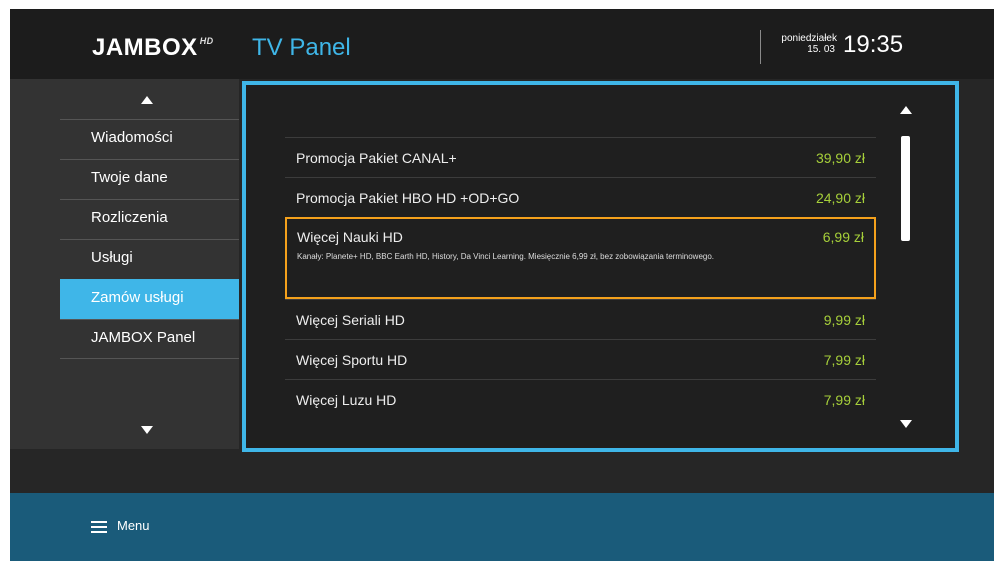 The width and height of the screenshot is (994, 561). What do you see at coordinates (376, 158) in the screenshot?
I see `service-name: Promocja Pakiet CANAL+` at bounding box center [376, 158].